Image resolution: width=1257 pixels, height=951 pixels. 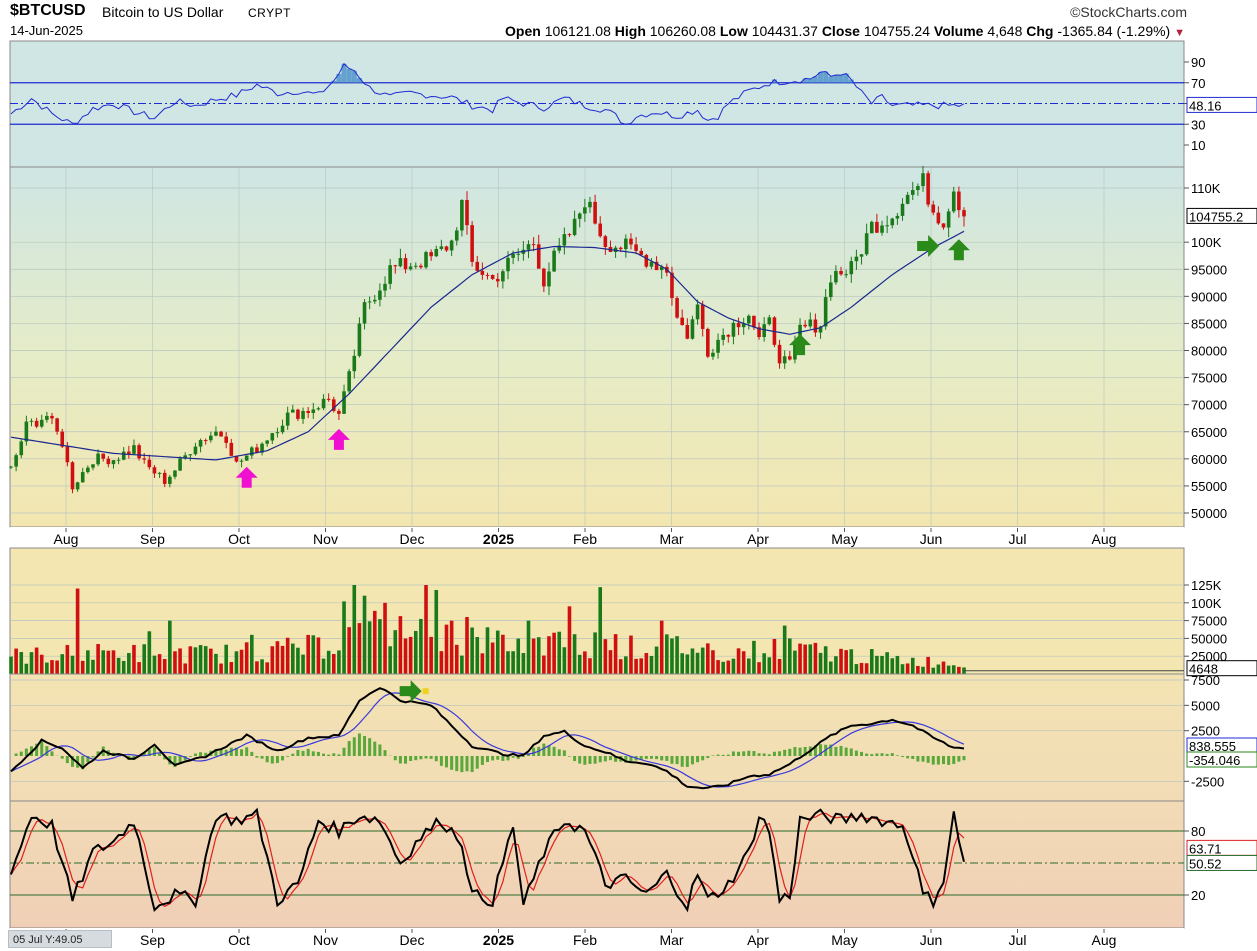 What do you see at coordinates (1198, 831) in the screenshot?
I see `stochastic-y-tick-label: 80` at bounding box center [1198, 831].